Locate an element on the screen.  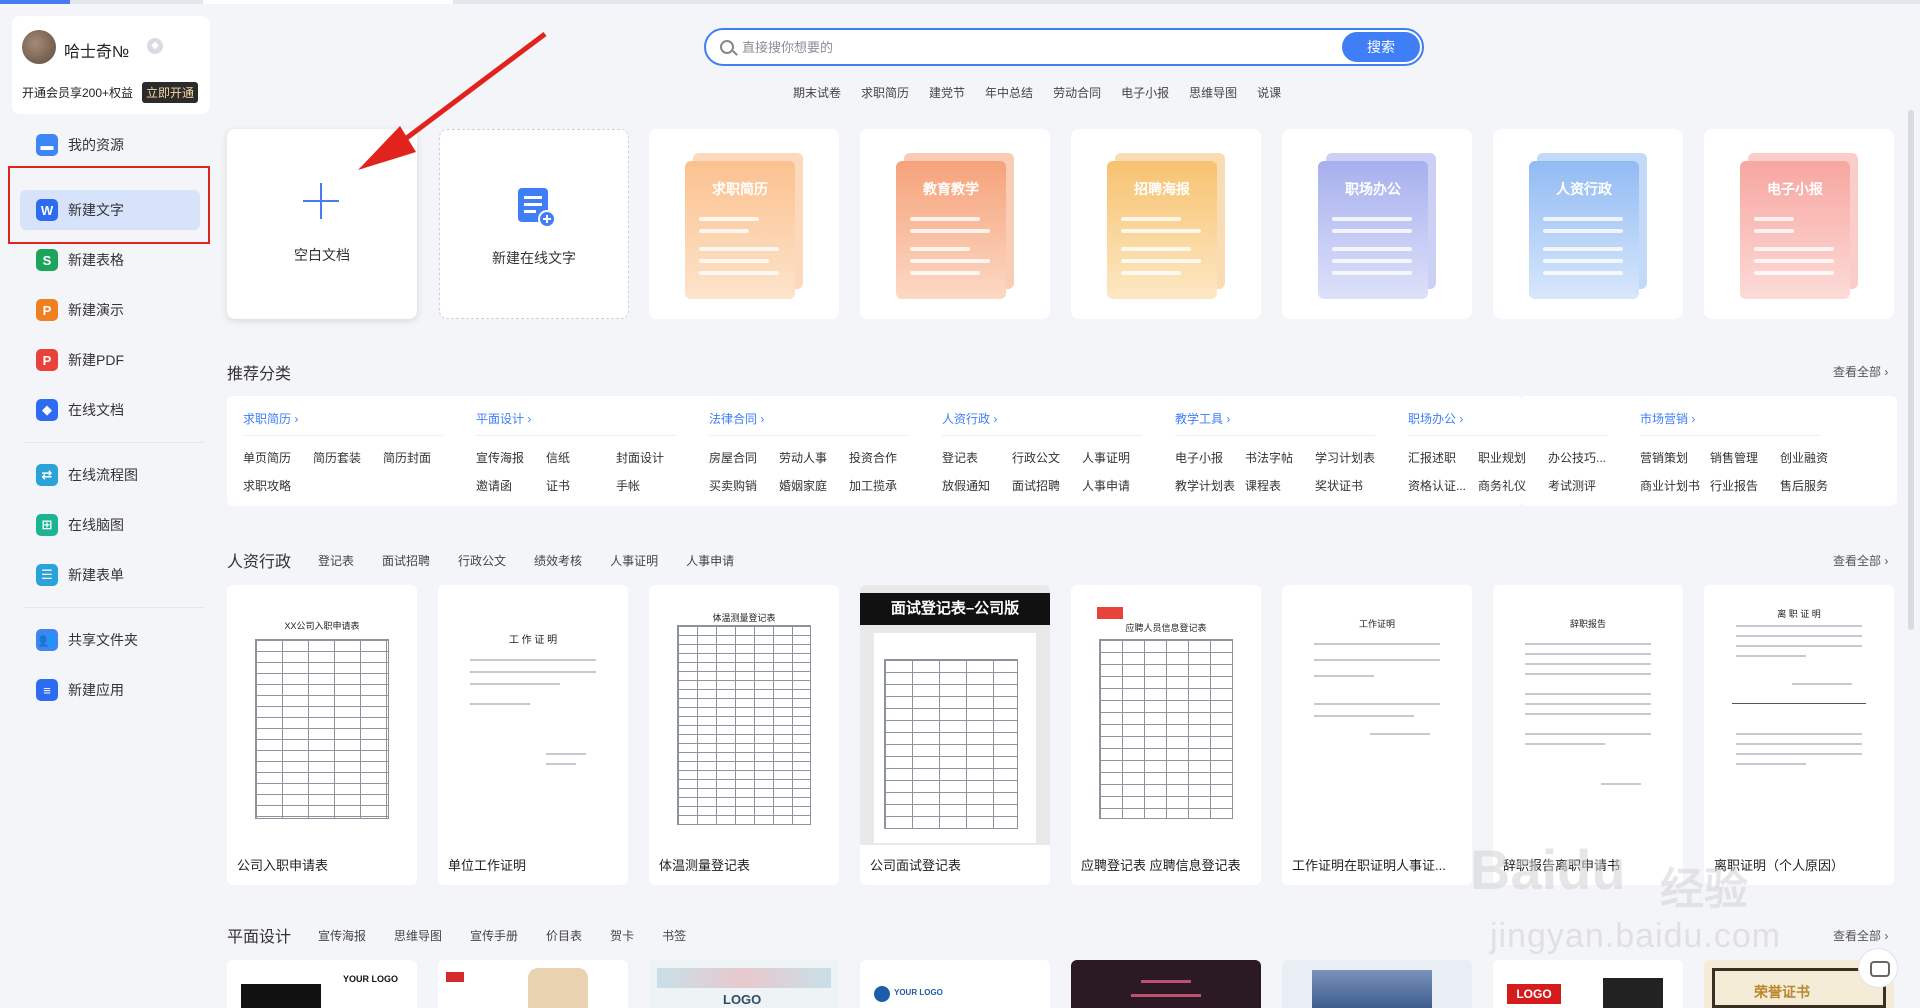
doc-card: 工 作 证 明 单位工作证明 is located at coordinates (533, 735).